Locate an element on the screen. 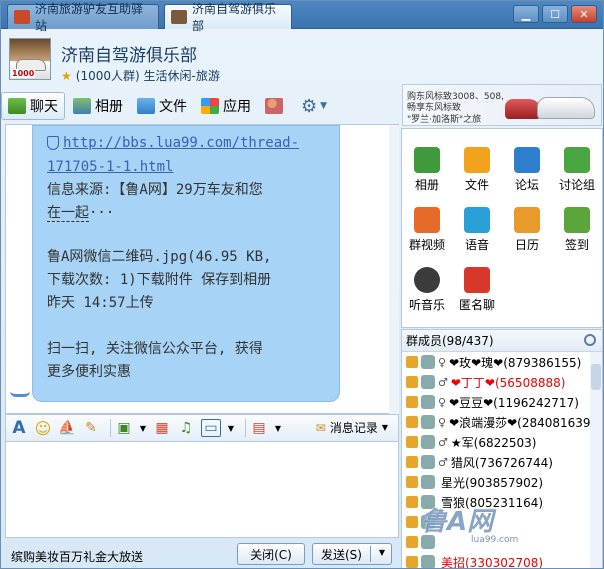  send-label: 发送(S) is located at coordinates (341, 554).